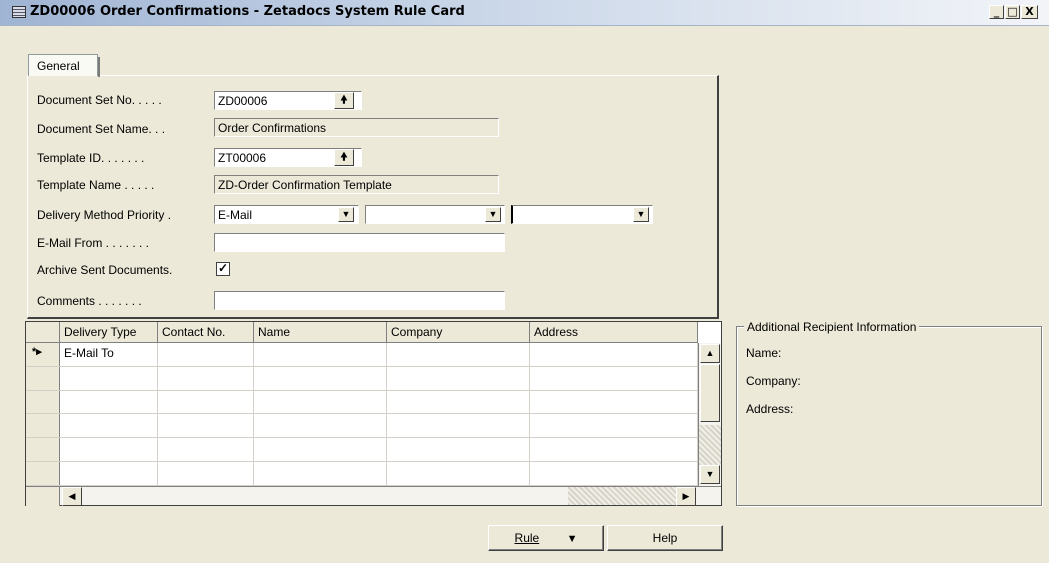  Describe the element at coordinates (104, 215) in the screenshot. I see `delivery-method-priority-label: Delivery Method Priority .` at that location.